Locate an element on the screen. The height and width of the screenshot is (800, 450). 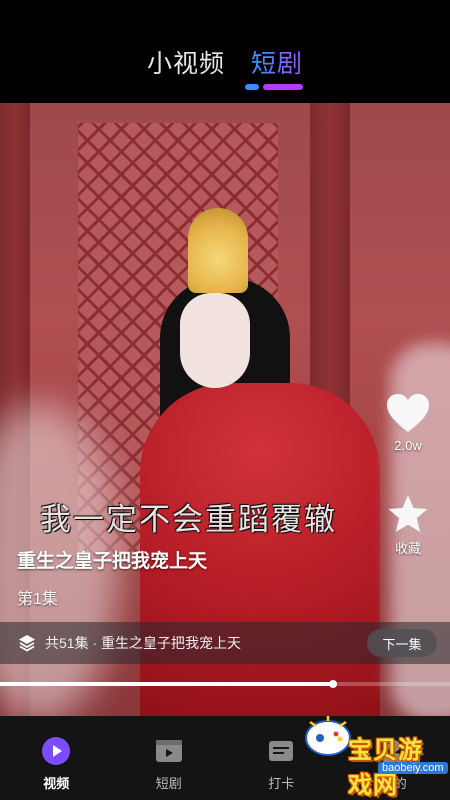
nav-item-drama: 短剧 is located at coordinates (169, 758).